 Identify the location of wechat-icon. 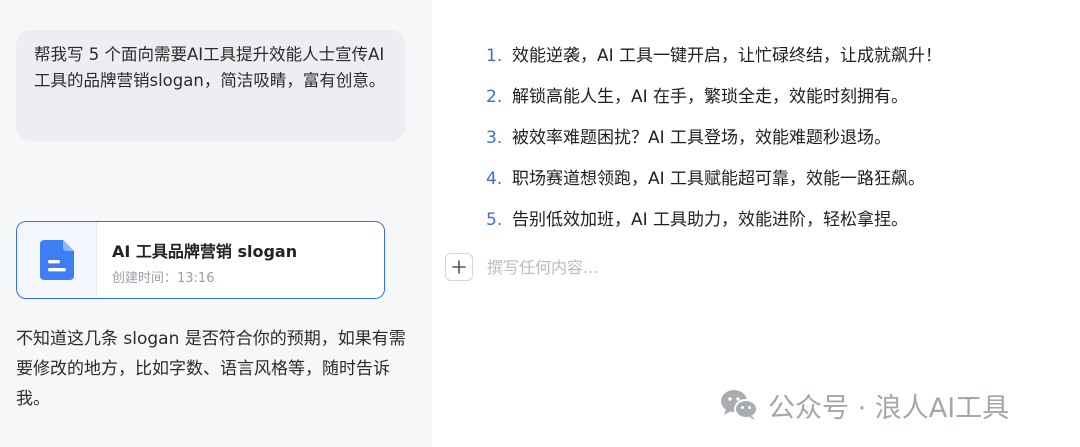
(739, 405).